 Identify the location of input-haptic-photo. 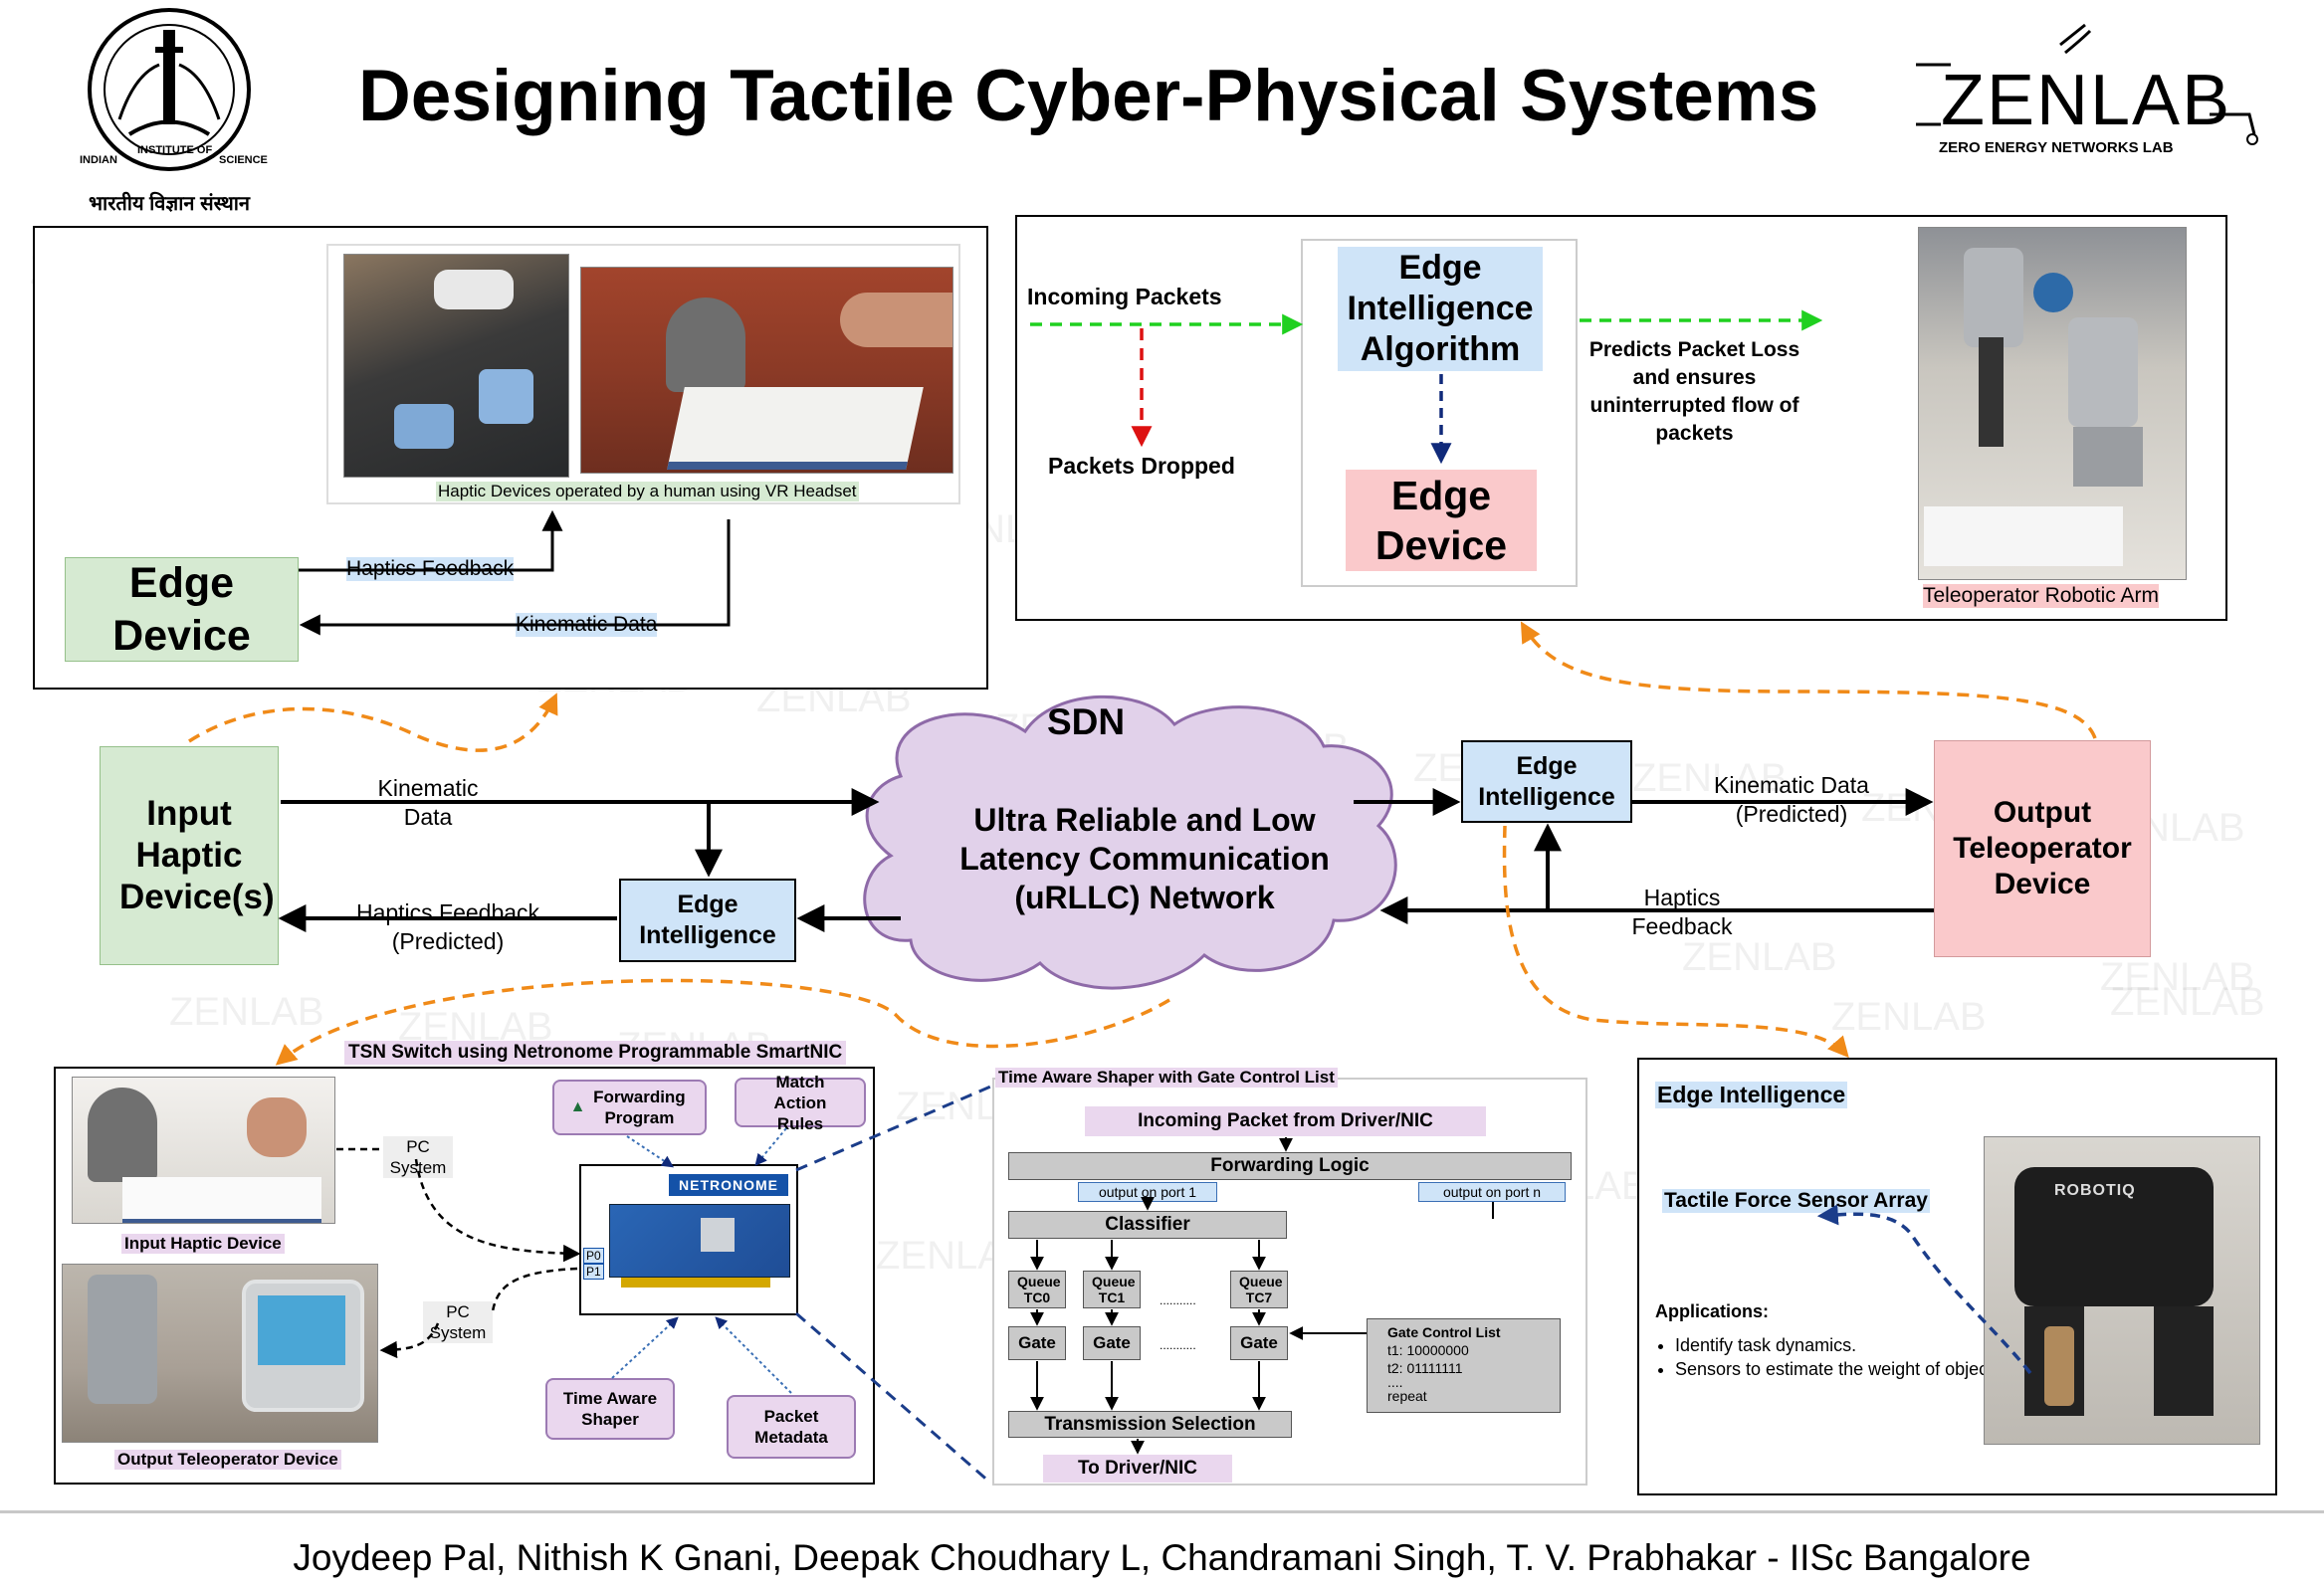
(203, 1150).